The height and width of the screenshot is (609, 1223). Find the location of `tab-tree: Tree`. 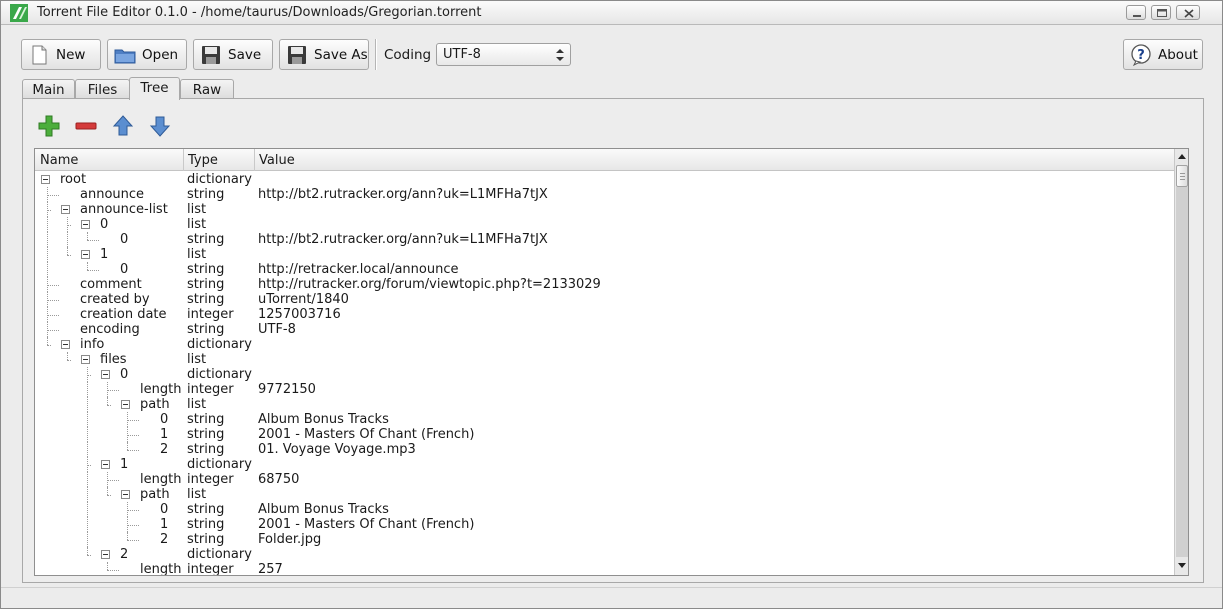

tab-tree: Tree is located at coordinates (154, 88).